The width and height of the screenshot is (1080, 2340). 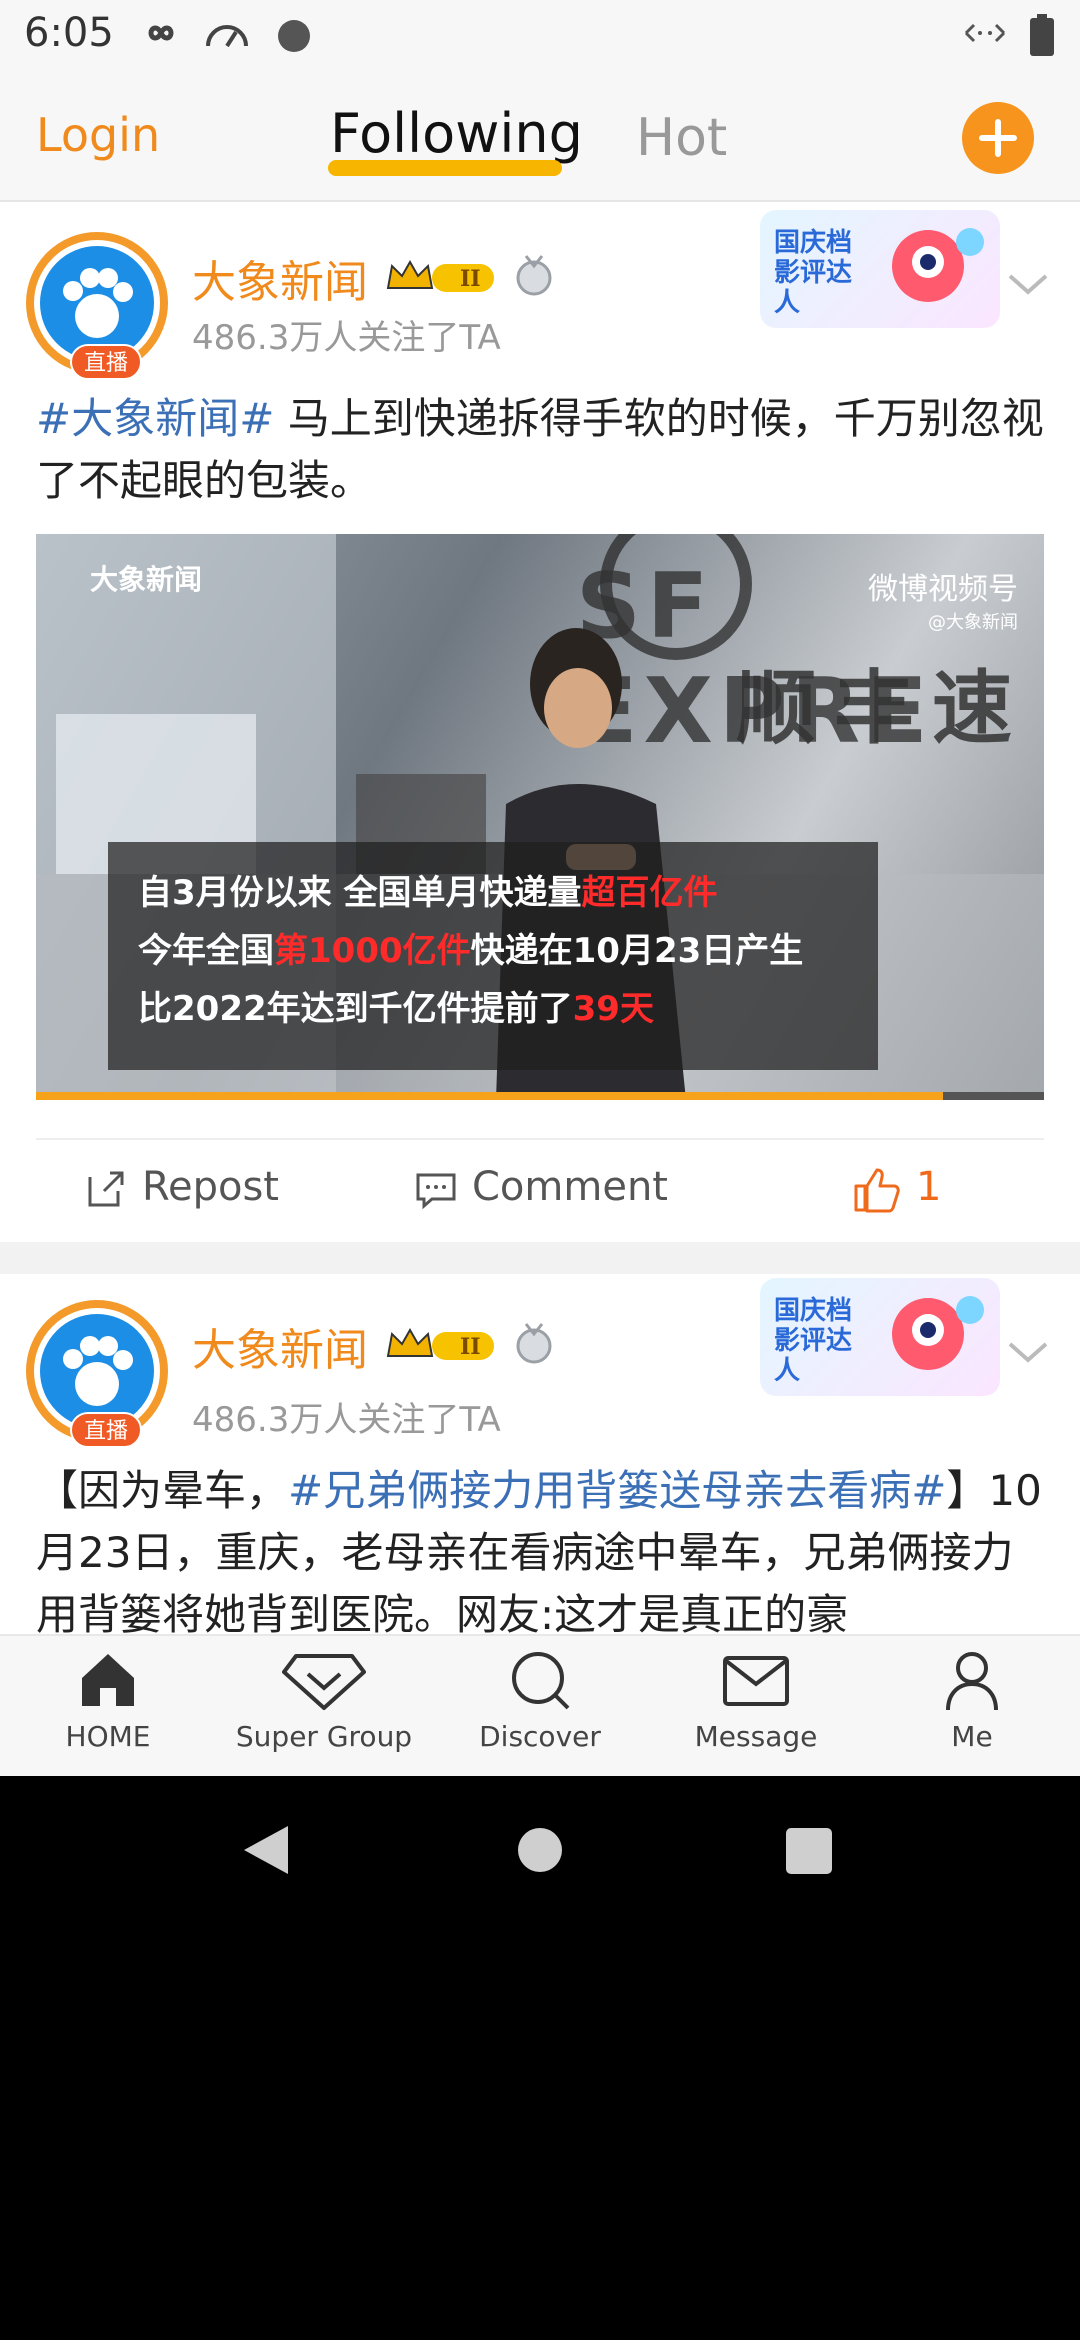 I want to click on caption-line-3: 比2022年达到千亿件提前了39天, so click(x=493, y=1009).